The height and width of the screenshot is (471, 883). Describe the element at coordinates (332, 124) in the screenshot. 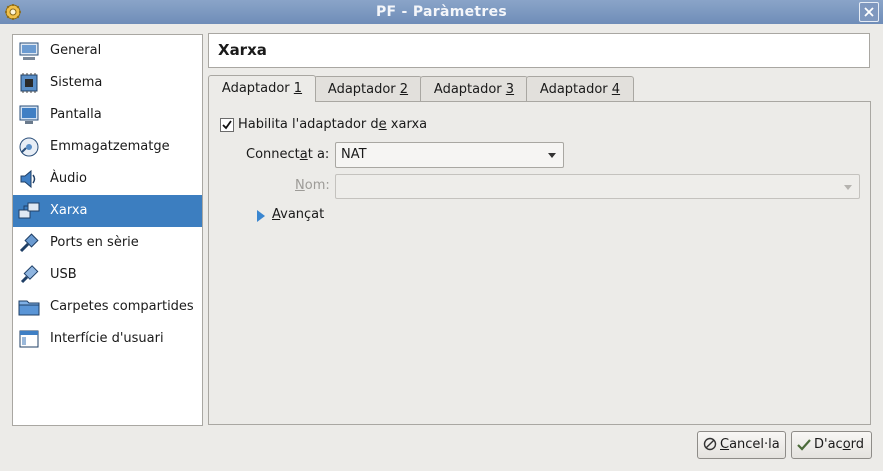

I see `enable-adapter-label: Habilita l'adaptador de xarxa` at that location.